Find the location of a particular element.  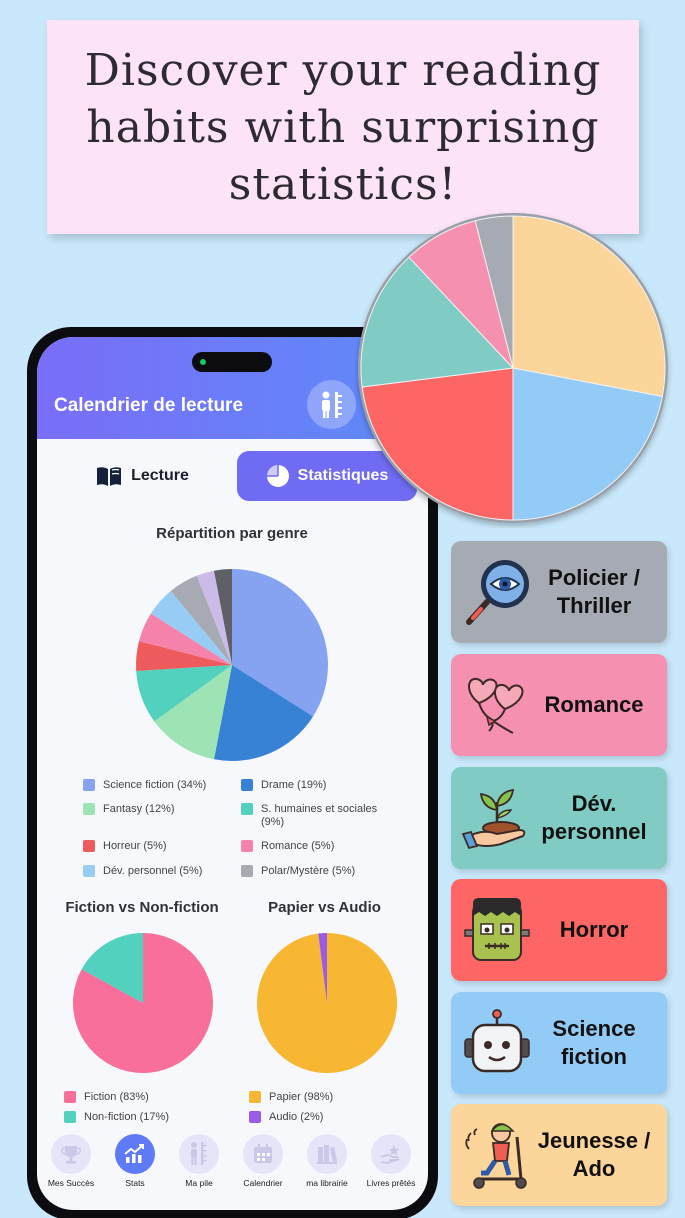

pie-chart-icon is located at coordinates (277, 476).